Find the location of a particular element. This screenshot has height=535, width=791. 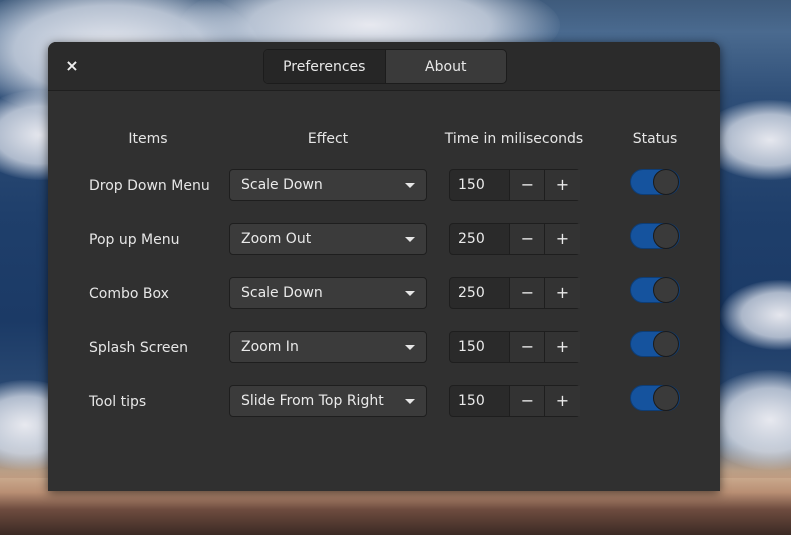

row-label: Pop up Menu is located at coordinates (134, 240).